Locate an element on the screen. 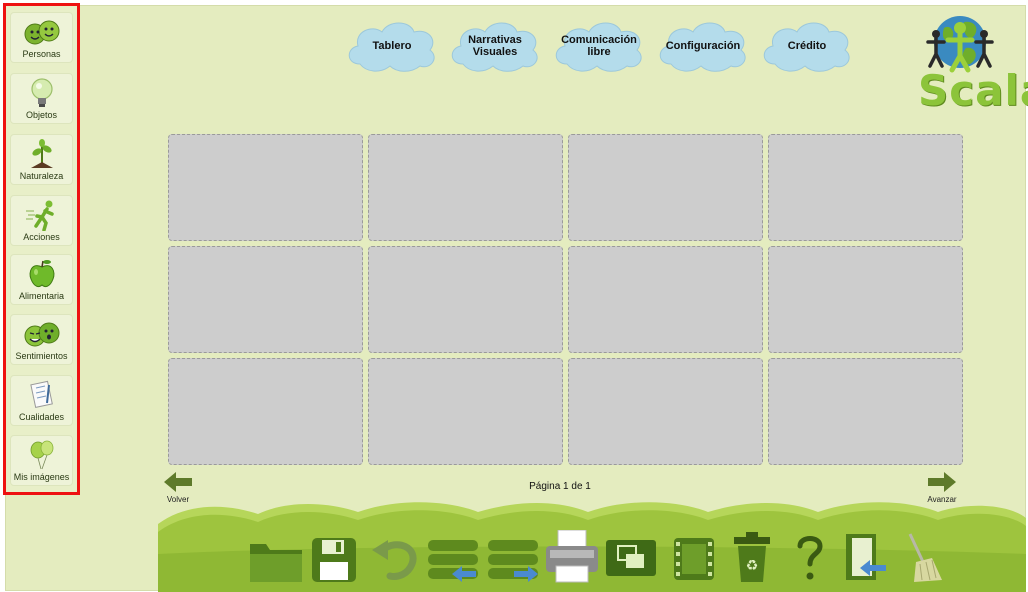 This screenshot has width=1028, height=592. menu-comunicacion-libre-button: Comunicación libre is located at coordinates (599, 46).